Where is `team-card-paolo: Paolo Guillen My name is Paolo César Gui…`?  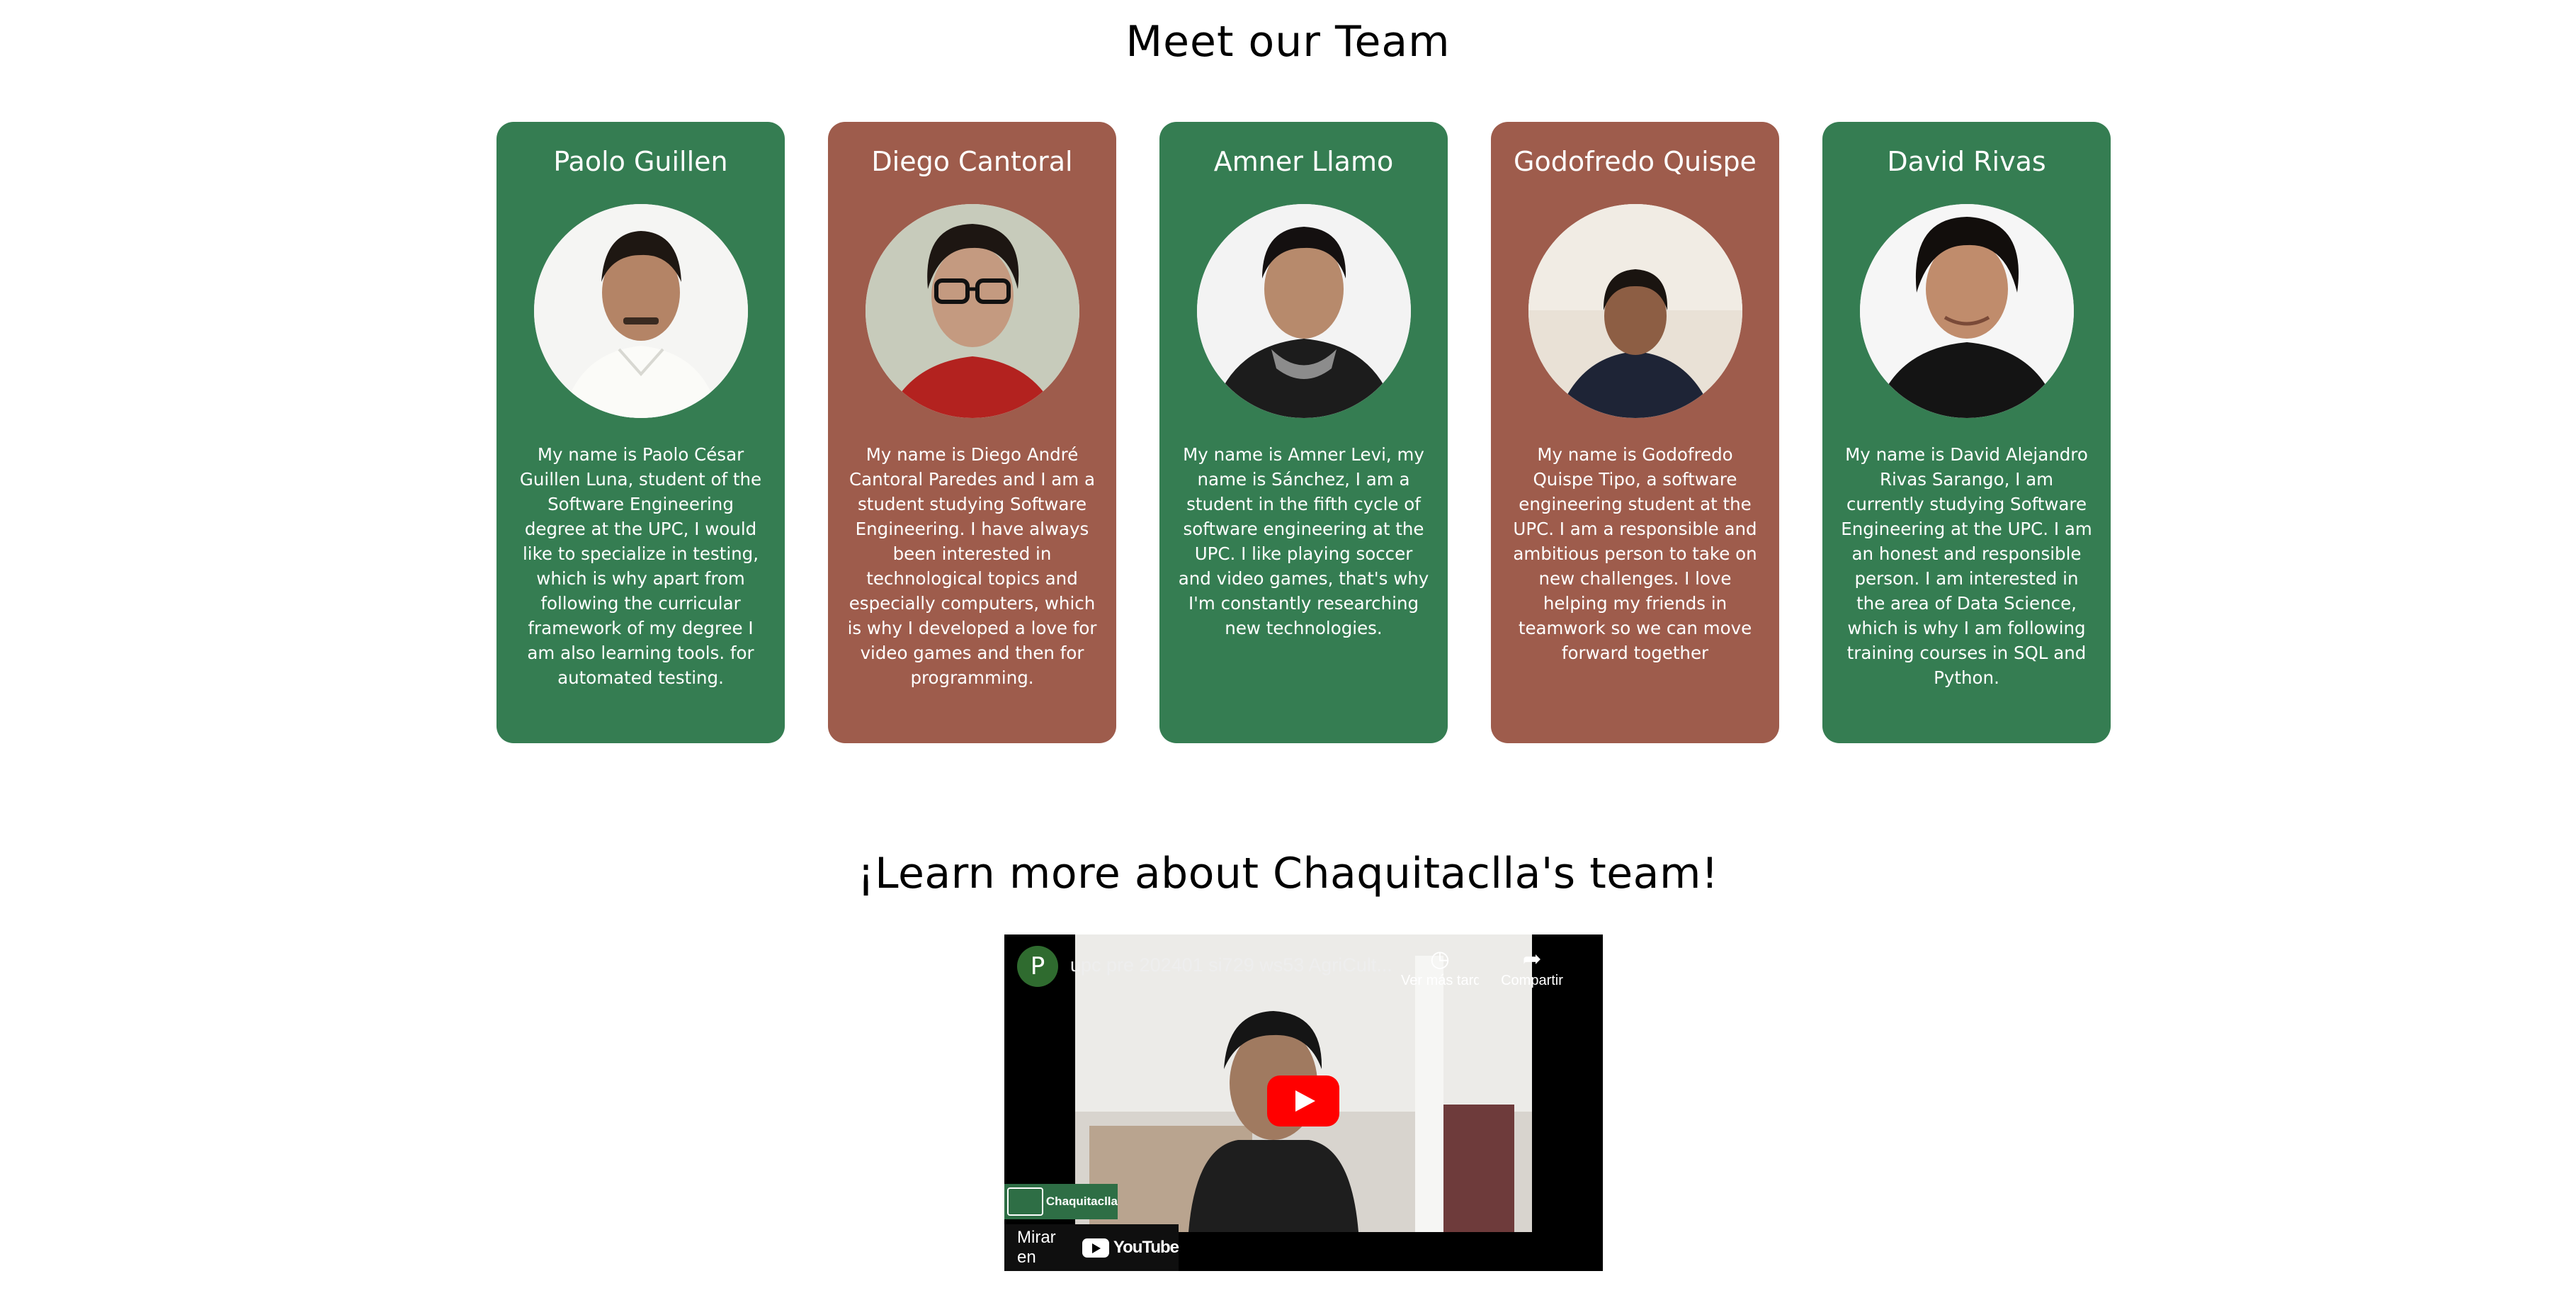 team-card-paolo: Paolo Guillen My name is Paolo César Gui… is located at coordinates (641, 432).